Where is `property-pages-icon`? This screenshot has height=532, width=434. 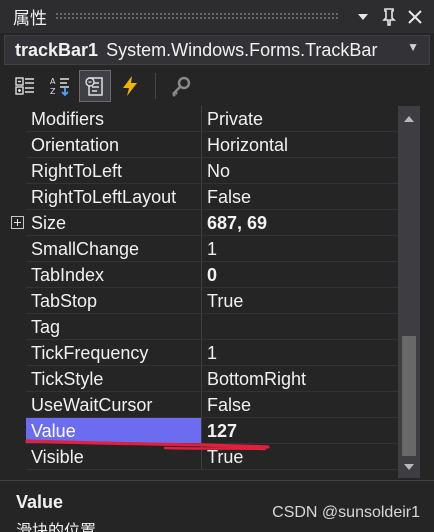 property-pages-icon is located at coordinates (181, 86).